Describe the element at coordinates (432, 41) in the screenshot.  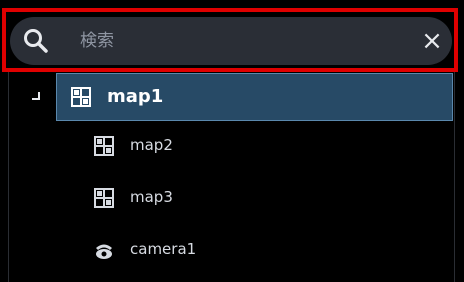
I see `clear-icon: ×` at that location.